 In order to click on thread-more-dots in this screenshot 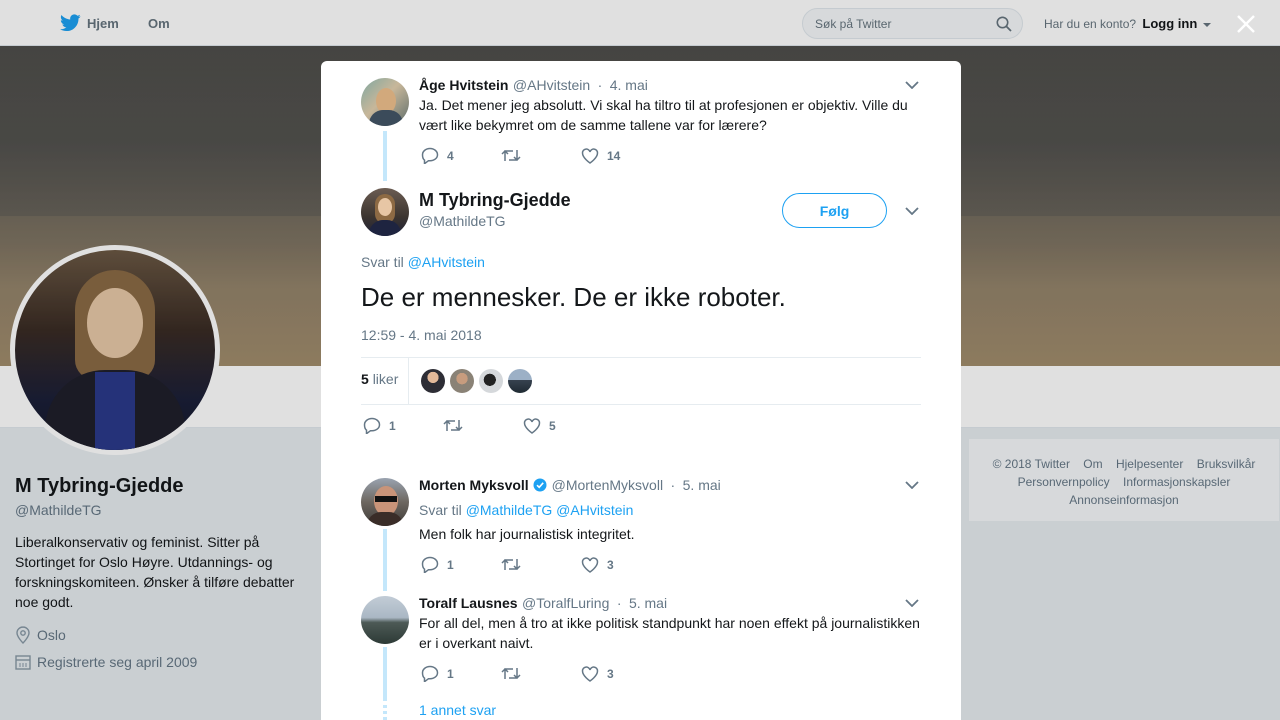, I will do `click(385, 712)`.